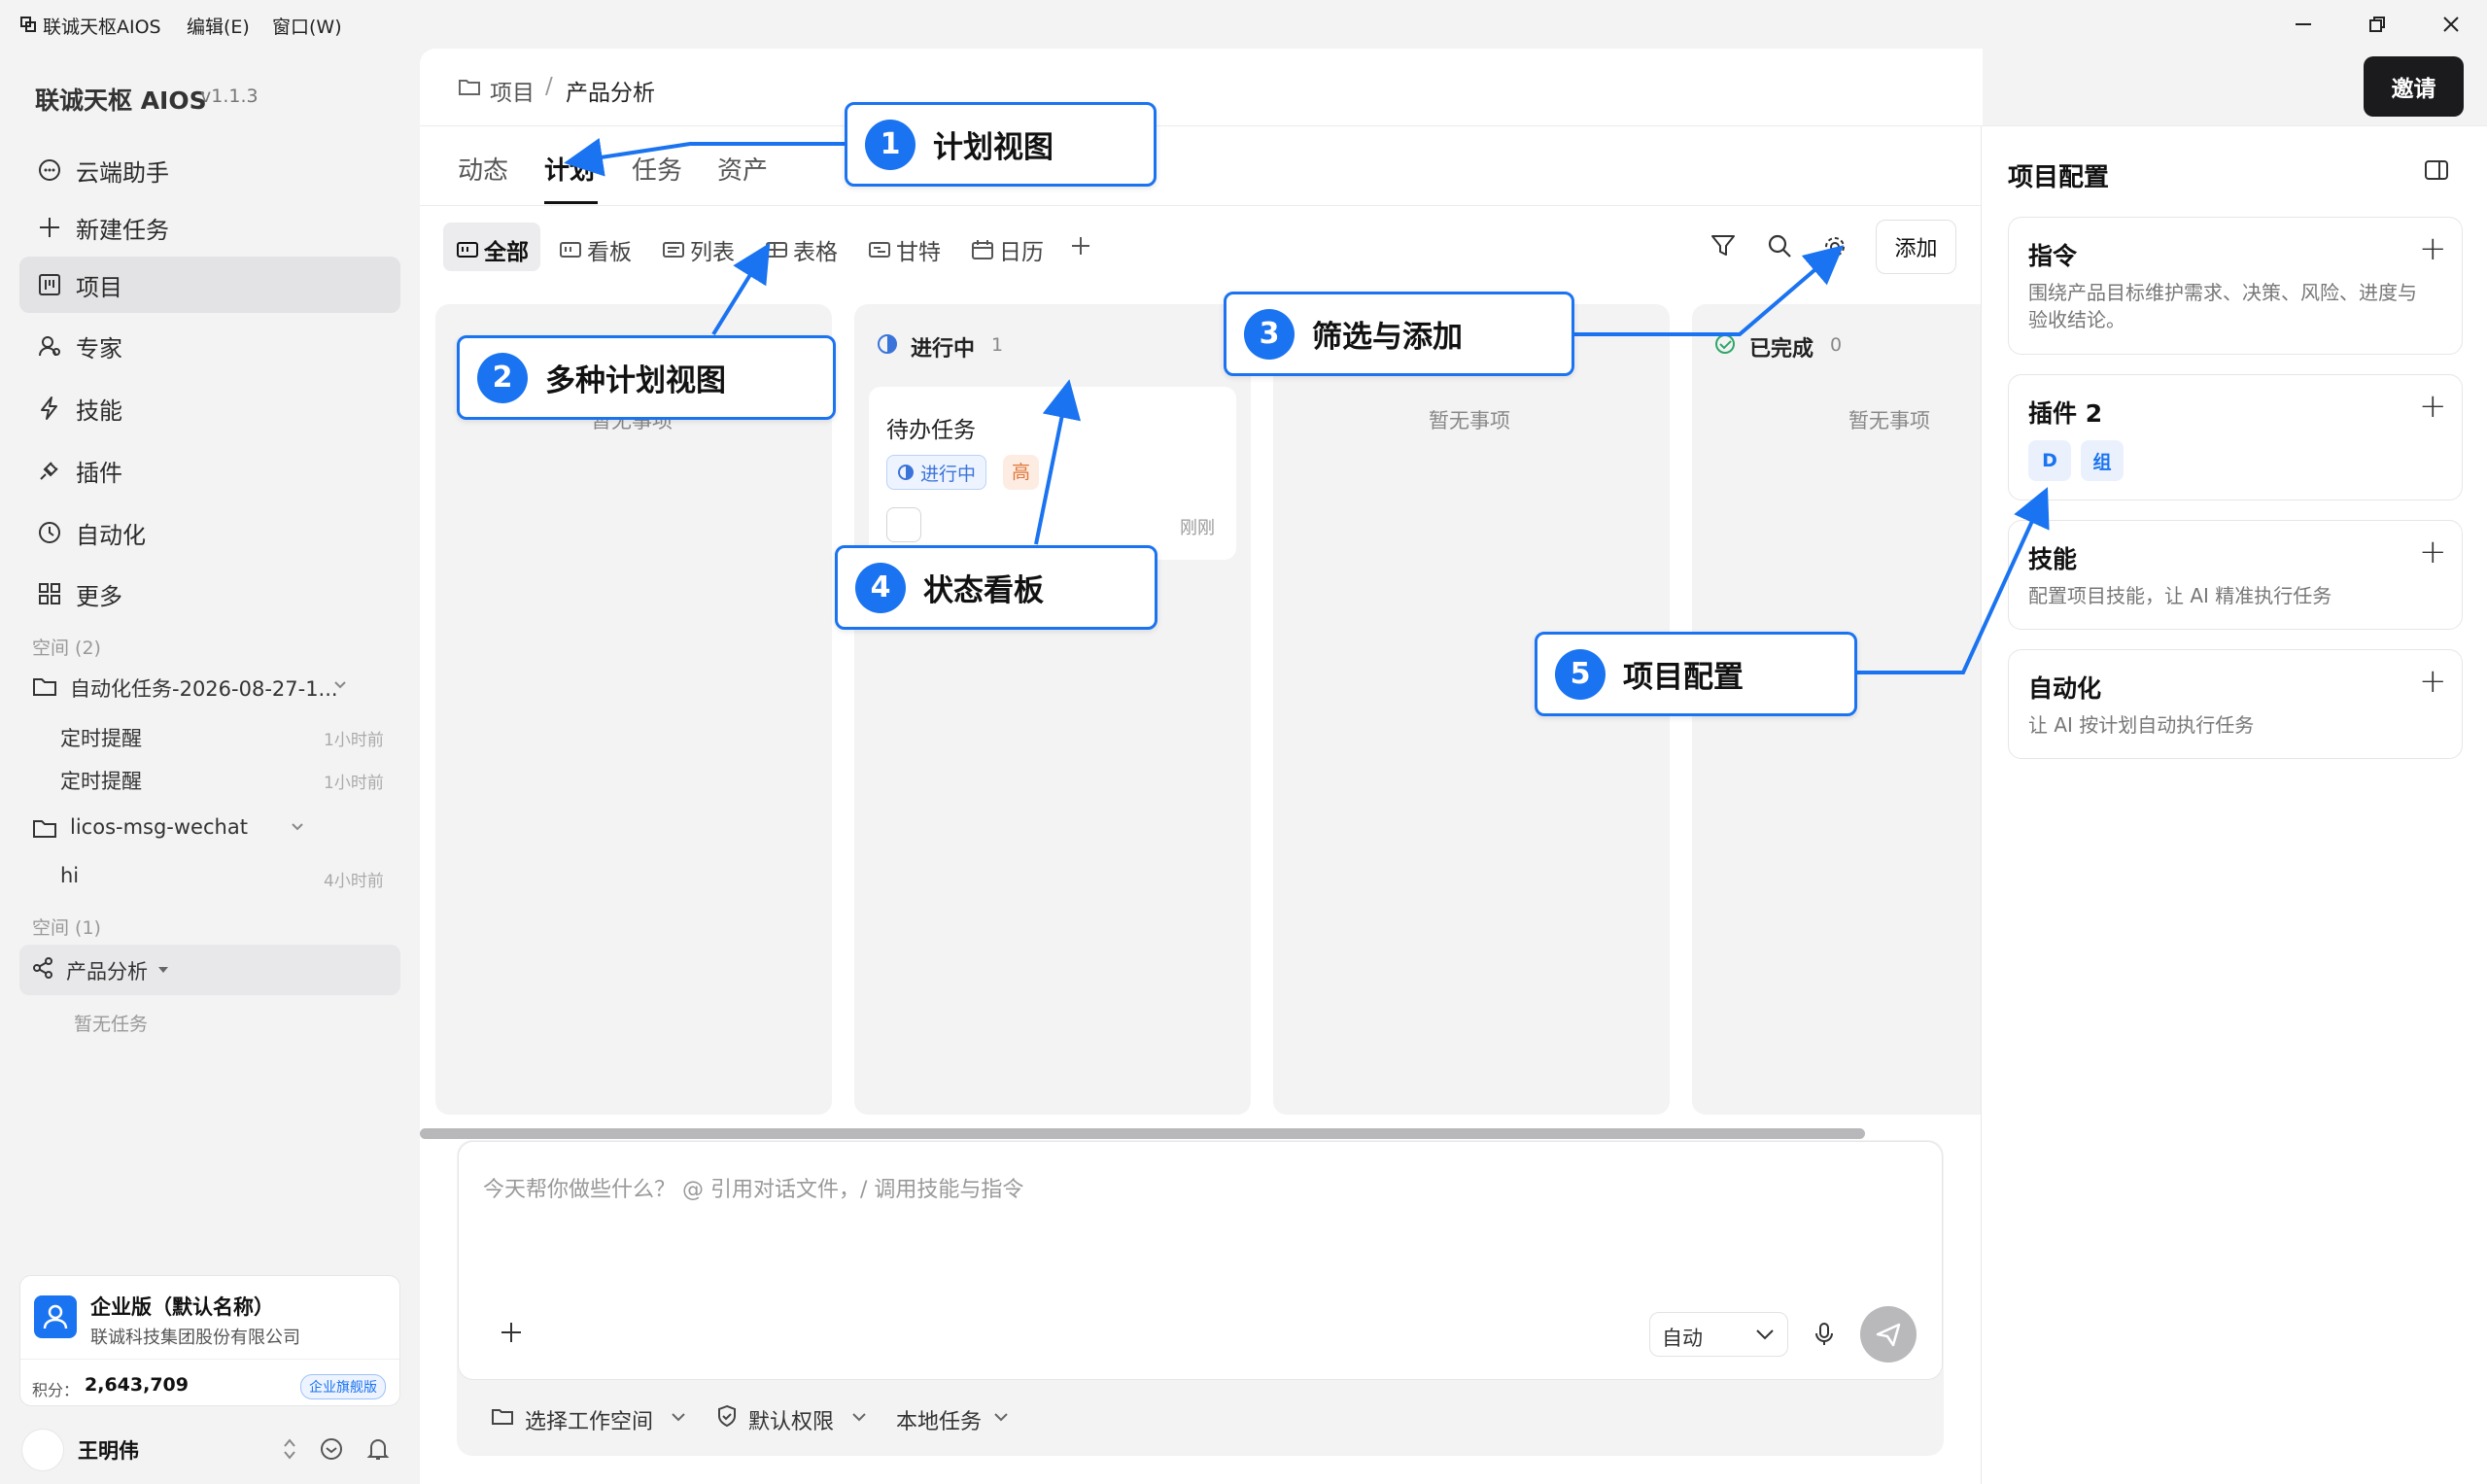  I want to click on callout-text: 状态看板, so click(983, 590).